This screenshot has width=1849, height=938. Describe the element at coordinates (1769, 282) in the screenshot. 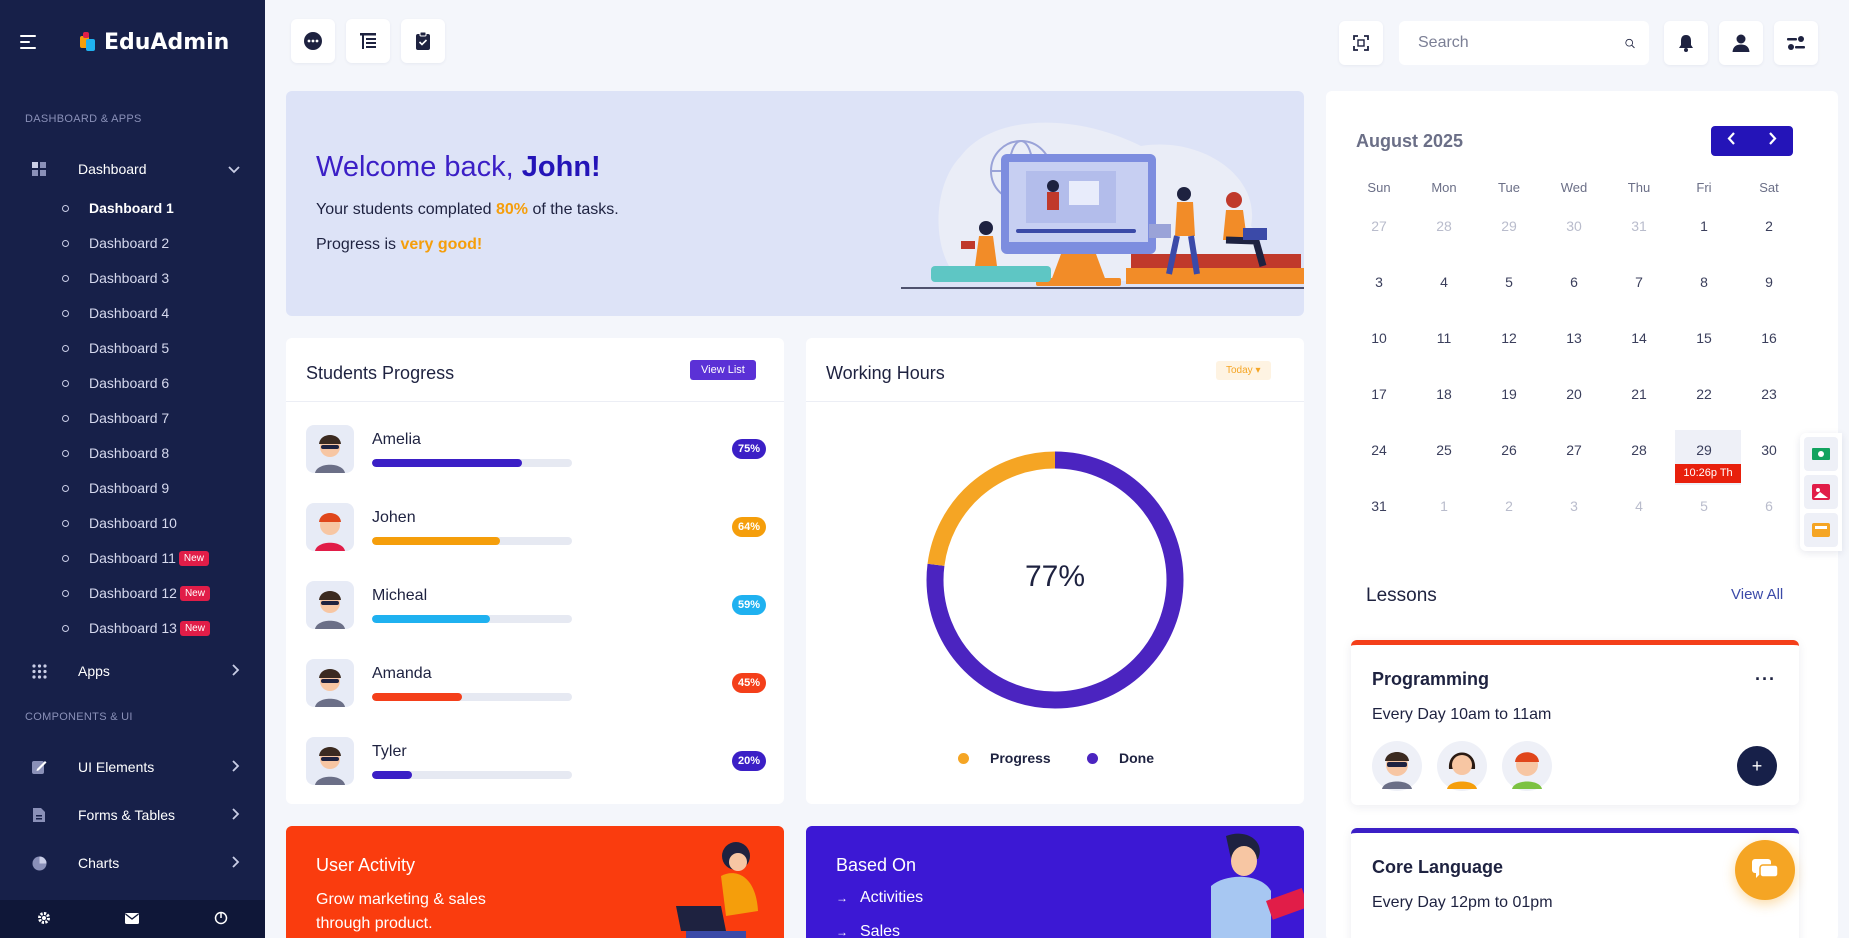

I see `calendar-day: 9` at that location.